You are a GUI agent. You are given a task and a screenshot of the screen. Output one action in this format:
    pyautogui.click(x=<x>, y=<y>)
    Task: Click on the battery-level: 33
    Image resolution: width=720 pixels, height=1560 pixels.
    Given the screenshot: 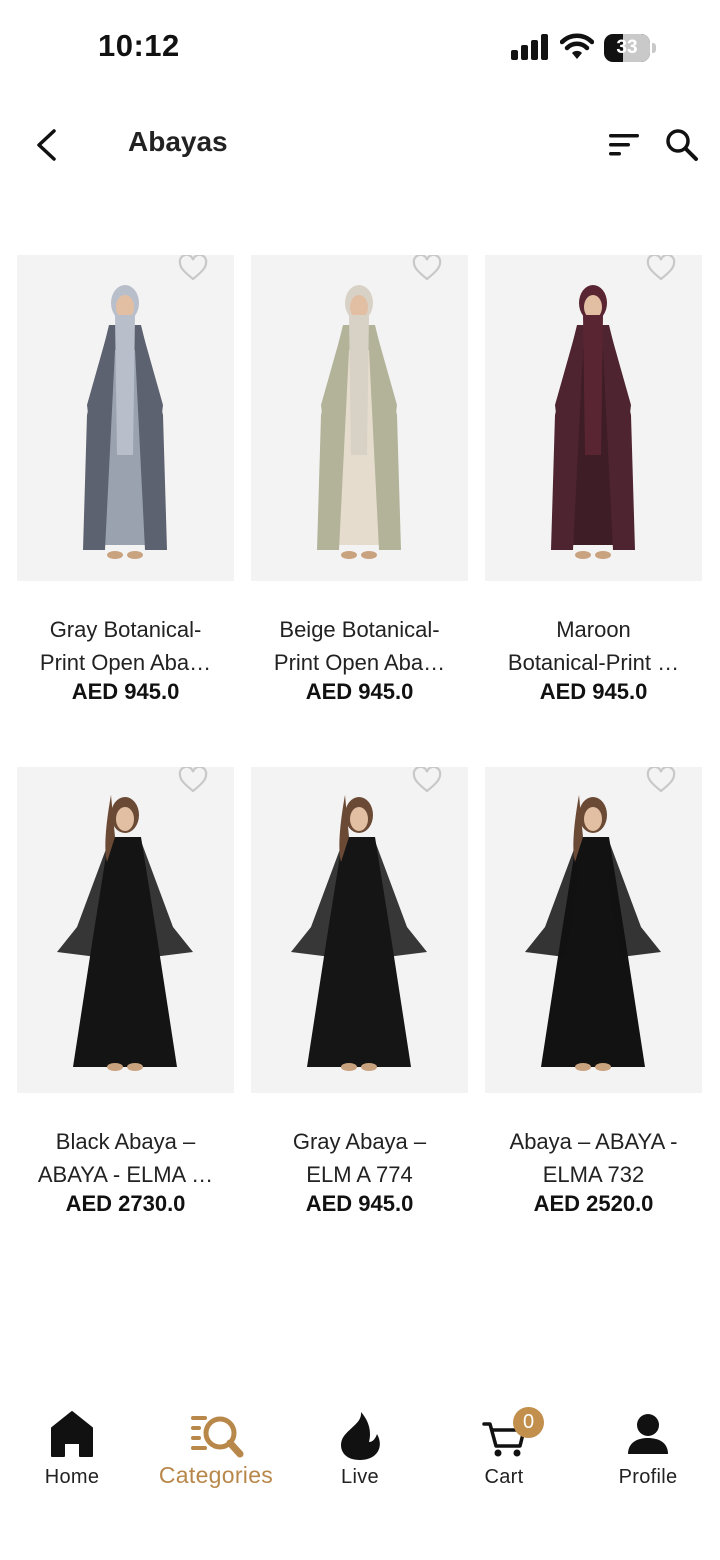 What is the action you would take?
    pyautogui.click(x=627, y=47)
    